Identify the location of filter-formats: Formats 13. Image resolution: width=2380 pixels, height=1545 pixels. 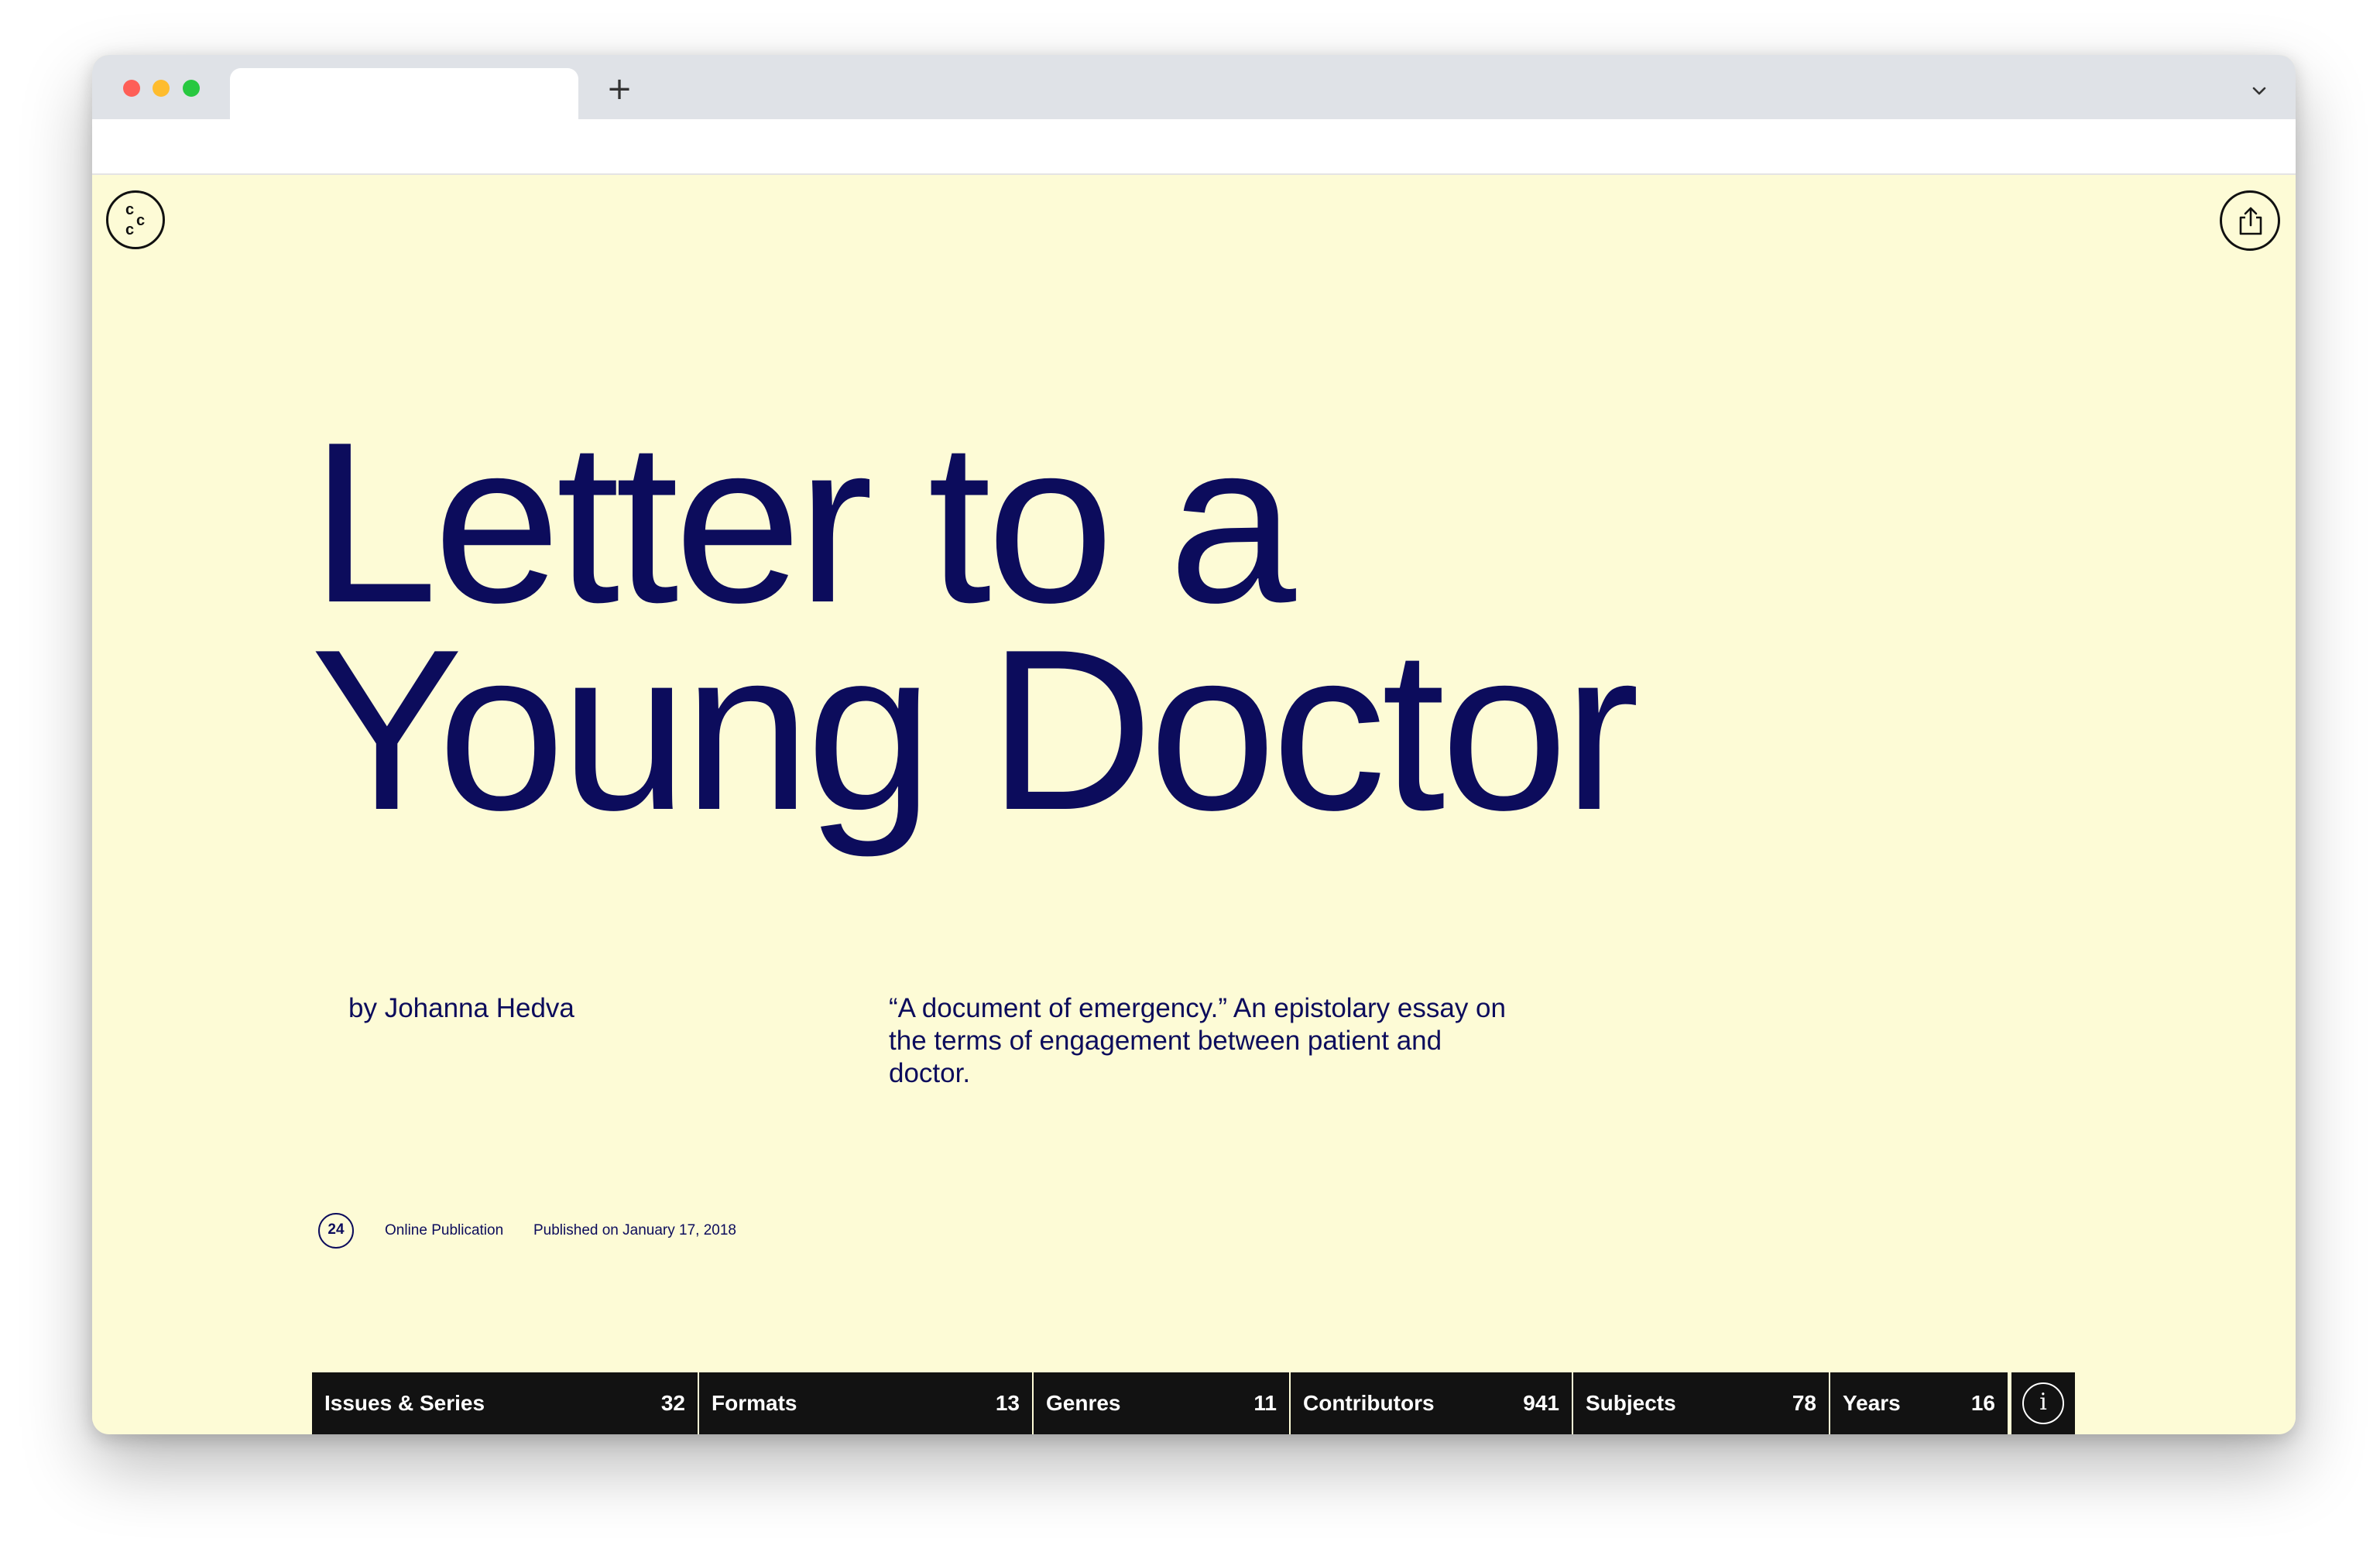
(866, 1403).